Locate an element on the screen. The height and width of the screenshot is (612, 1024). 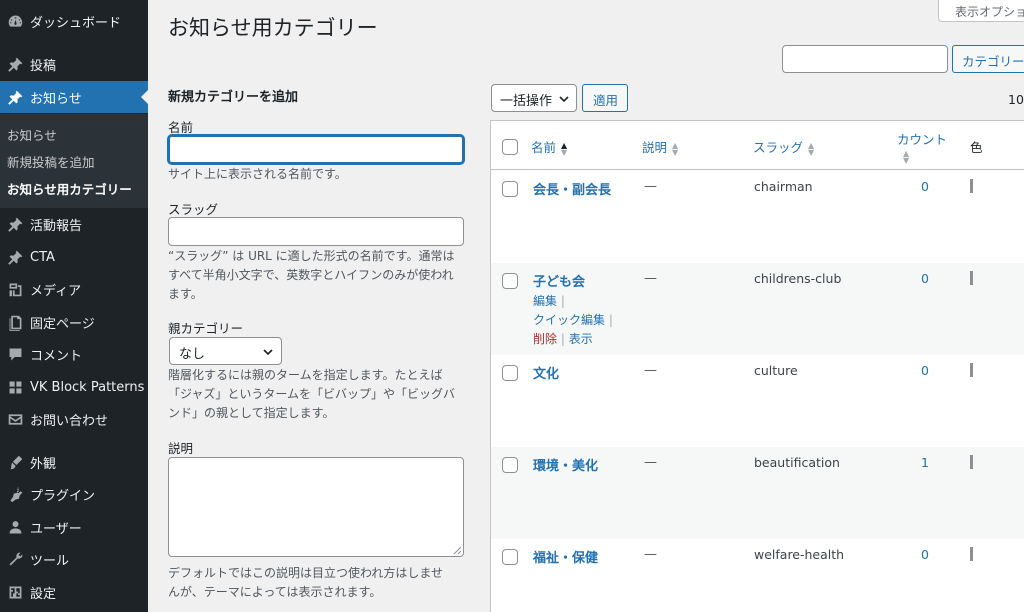
menu-tools: ツール is located at coordinates (74, 559).